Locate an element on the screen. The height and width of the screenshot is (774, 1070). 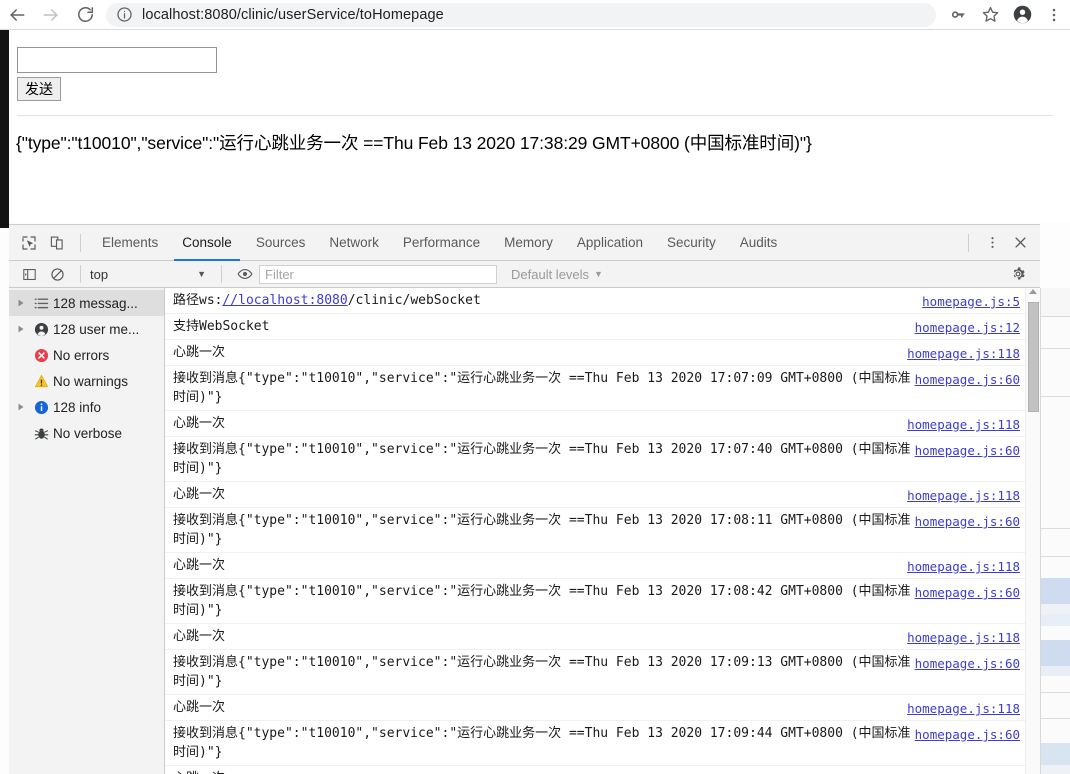
tab-sources: Sources is located at coordinates (281, 243).